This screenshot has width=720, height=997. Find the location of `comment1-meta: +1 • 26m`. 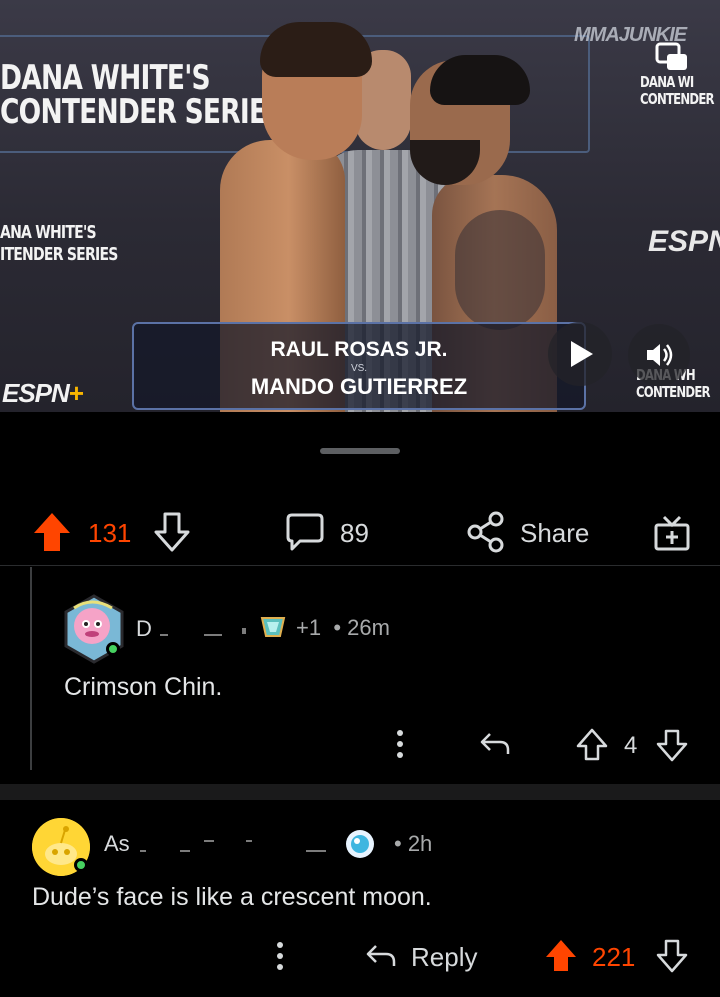

comment1-meta: +1 • 26m is located at coordinates (343, 628).